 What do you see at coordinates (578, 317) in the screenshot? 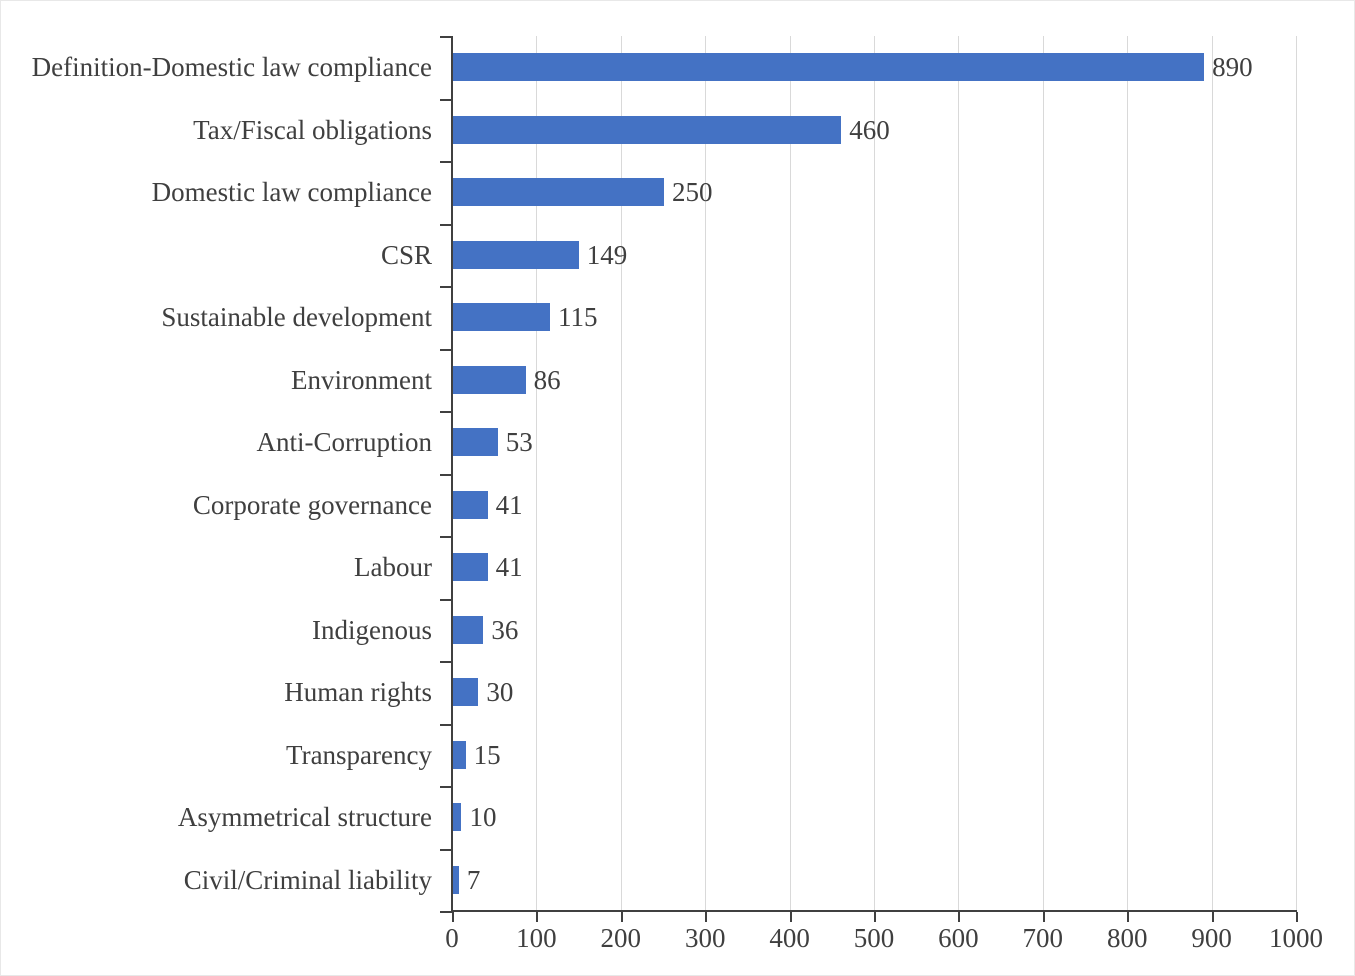
I see `bar-value-label: 115` at bounding box center [578, 317].